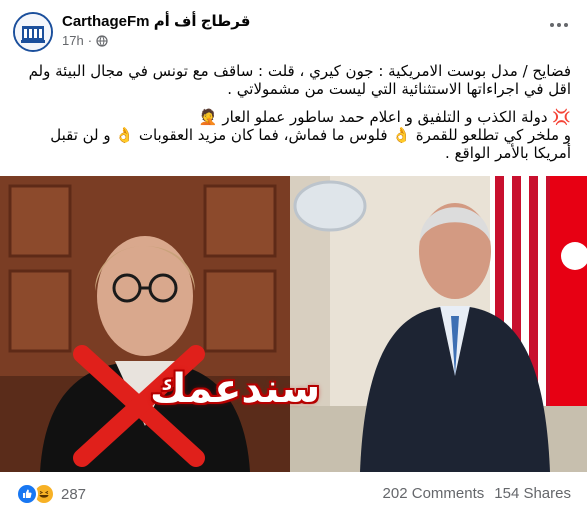 The width and height of the screenshot is (587, 515). What do you see at coordinates (27, 494) in the screenshot?
I see `like-reaction-icon` at bounding box center [27, 494].